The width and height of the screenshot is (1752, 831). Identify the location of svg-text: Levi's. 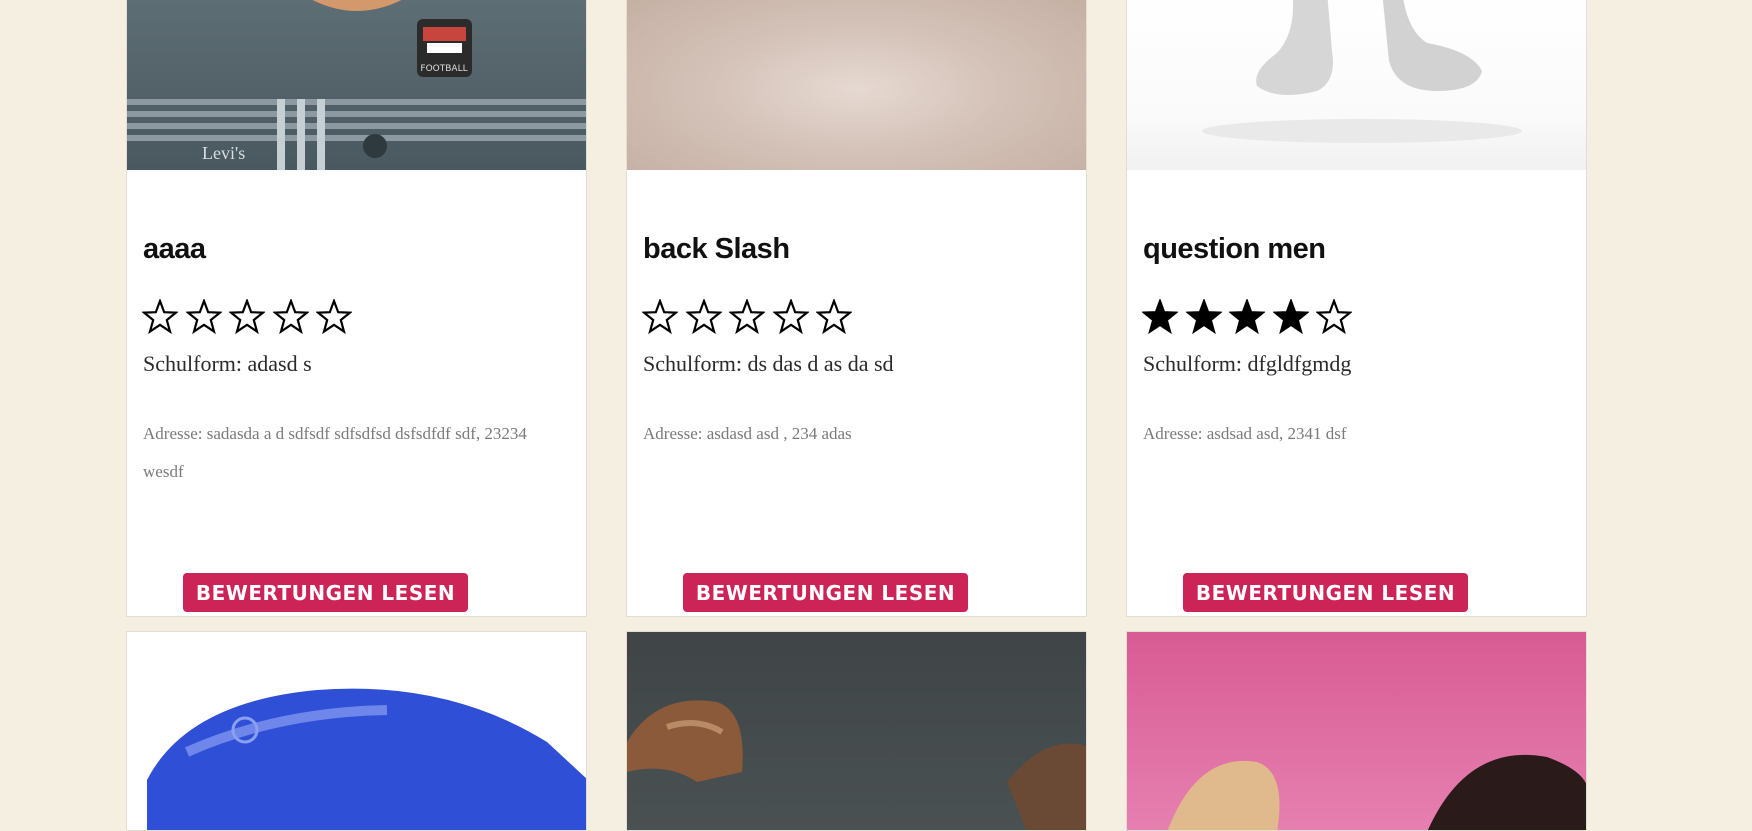
(223, 153).